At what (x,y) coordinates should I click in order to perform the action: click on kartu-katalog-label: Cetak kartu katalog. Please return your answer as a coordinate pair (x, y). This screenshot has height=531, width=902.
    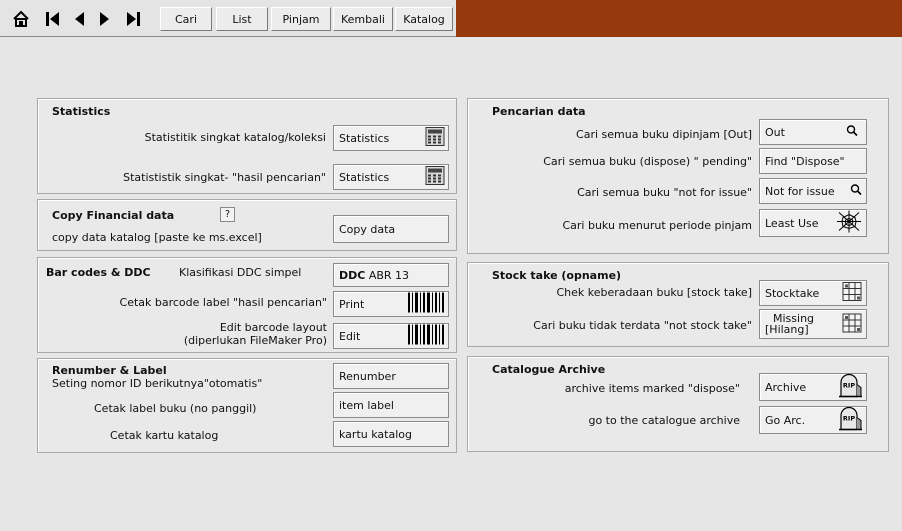
    Looking at the image, I should click on (164, 435).